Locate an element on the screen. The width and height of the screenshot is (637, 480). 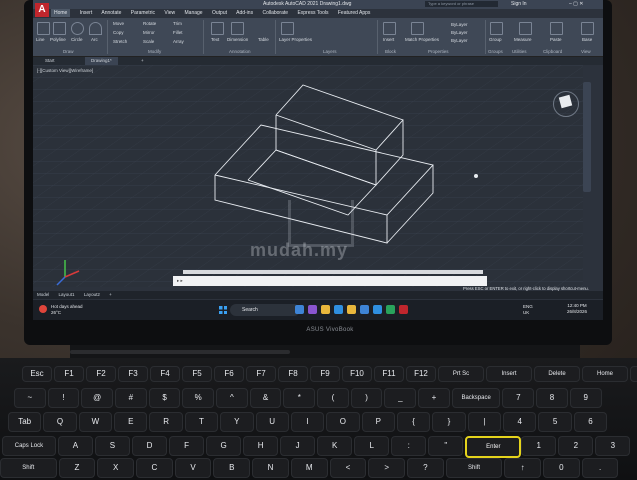
tab-view: View is located at coordinates (169, 13).